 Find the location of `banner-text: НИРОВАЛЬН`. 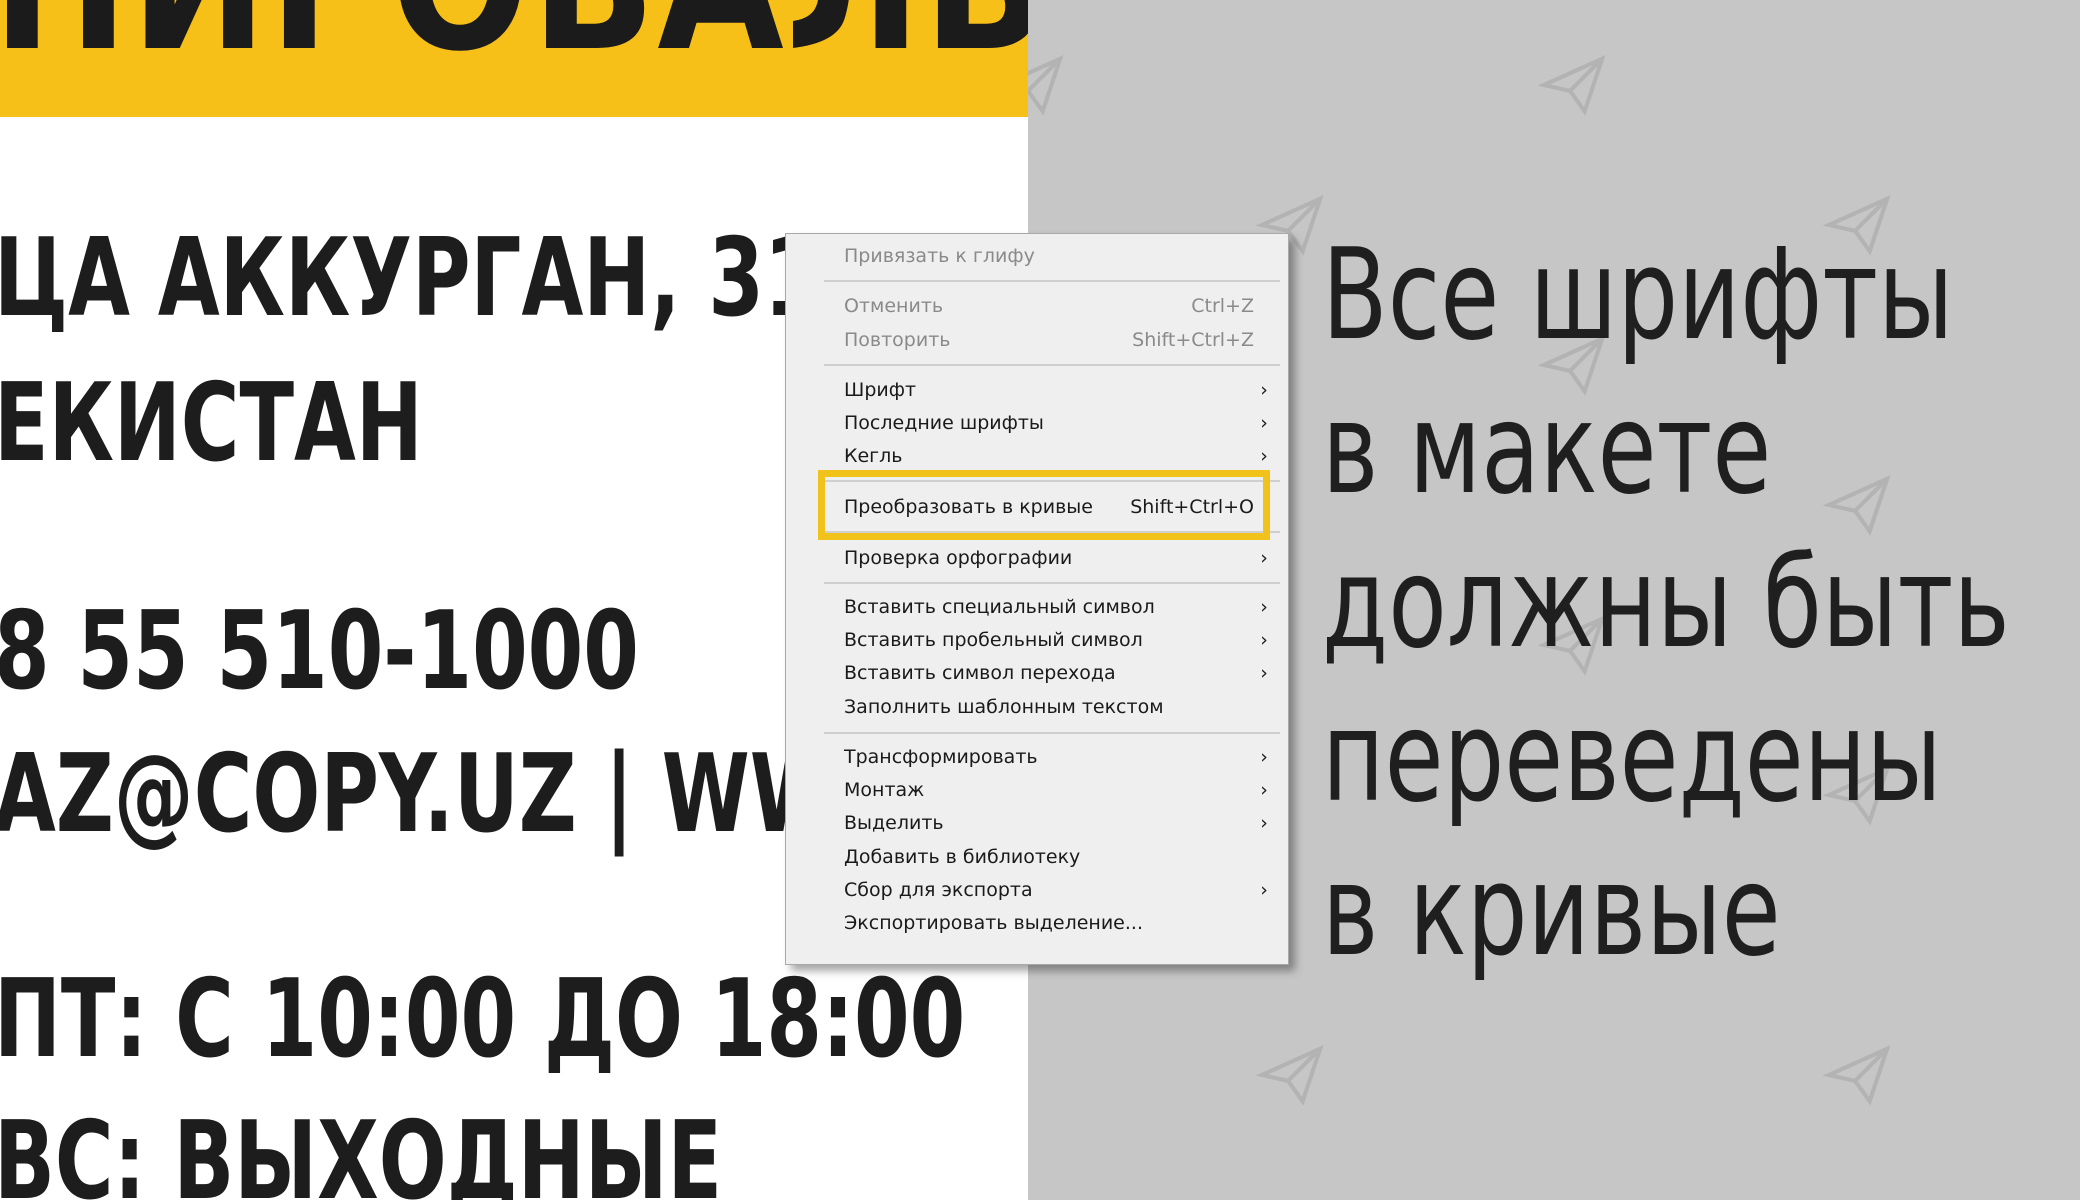

banner-text: НИРОВАЛЬН is located at coordinates (514, 39).